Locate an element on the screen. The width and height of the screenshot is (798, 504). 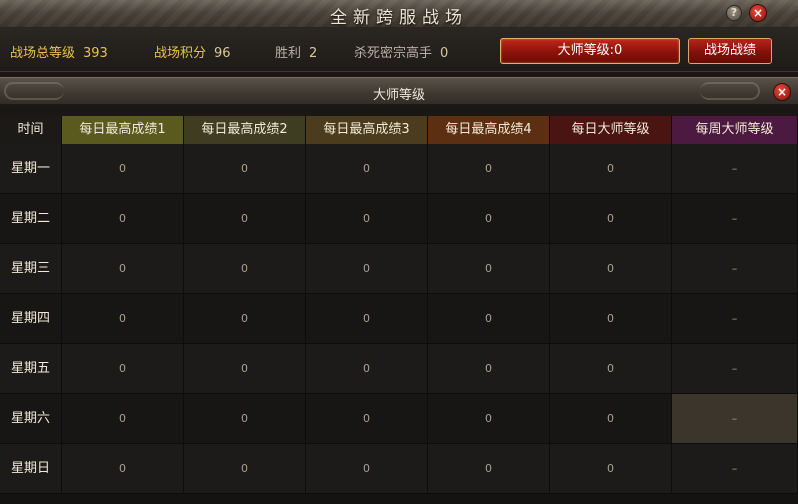
column-header-0: 时间 is located at coordinates (31, 130).